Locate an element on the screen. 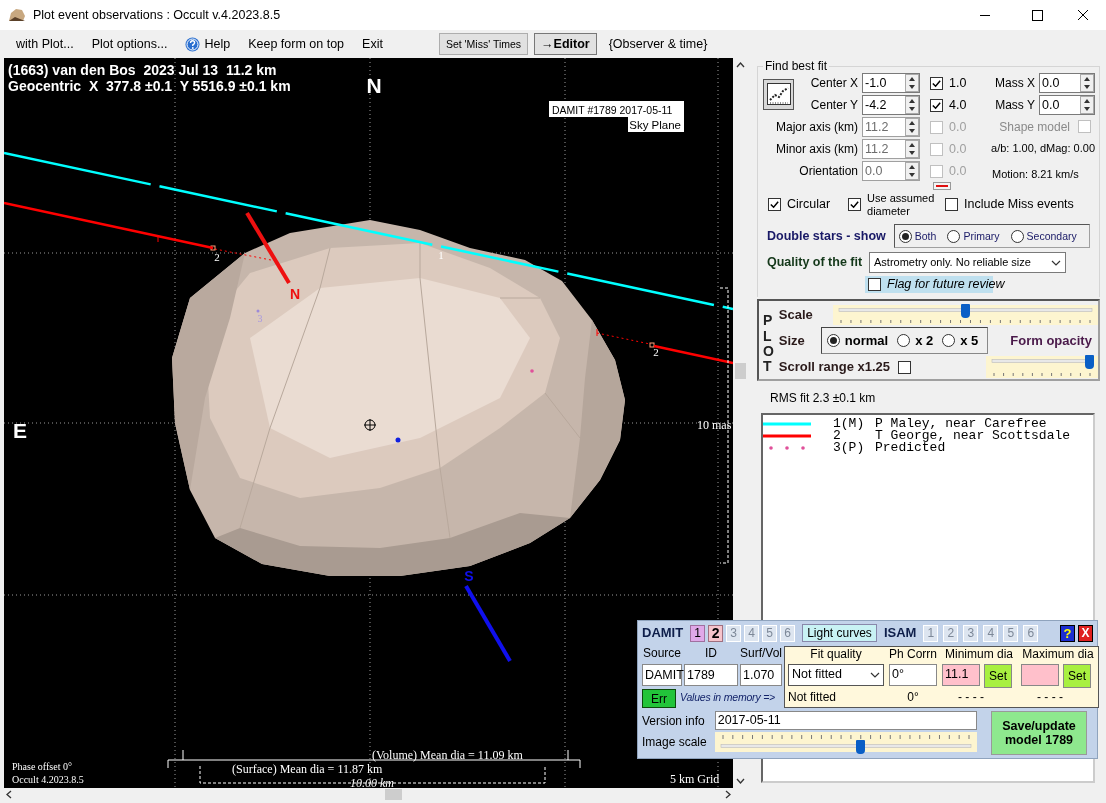 This screenshot has width=1106, height=803. column-label: Maximum dia is located at coordinates (1058, 655).